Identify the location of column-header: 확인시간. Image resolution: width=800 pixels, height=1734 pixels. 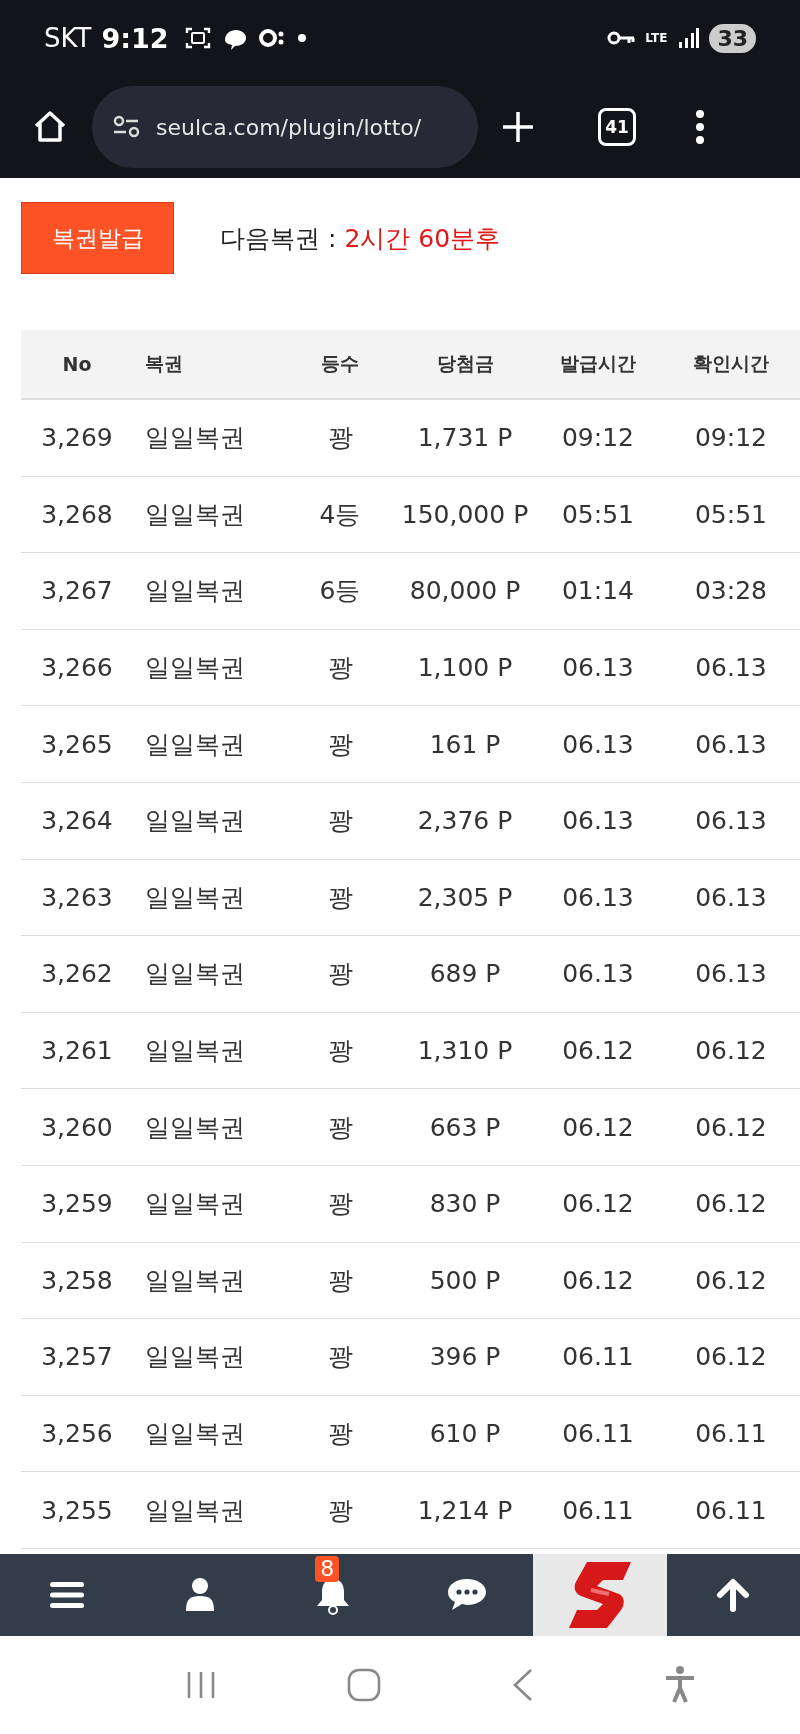
(730, 364).